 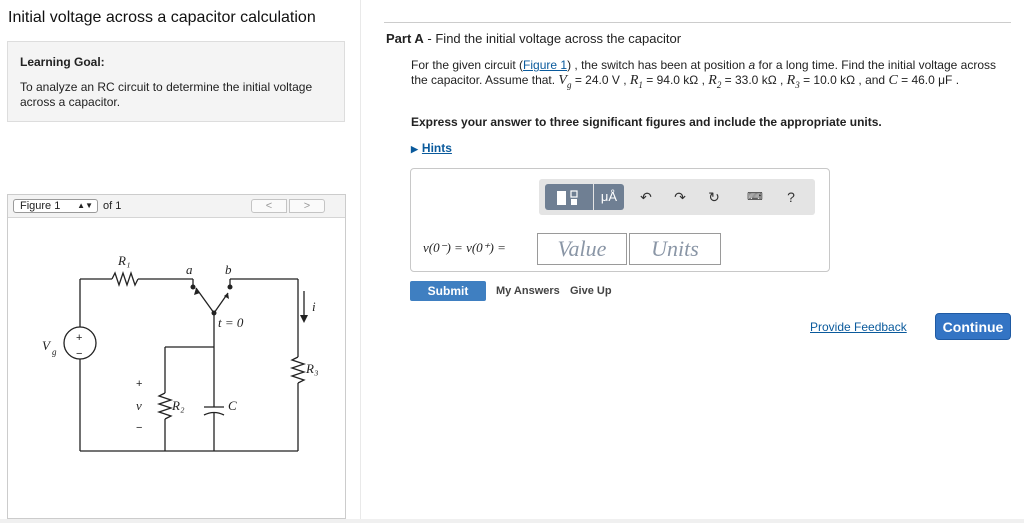 What do you see at coordinates (139, 384) in the screenshot?
I see `v-plus: +` at bounding box center [139, 384].